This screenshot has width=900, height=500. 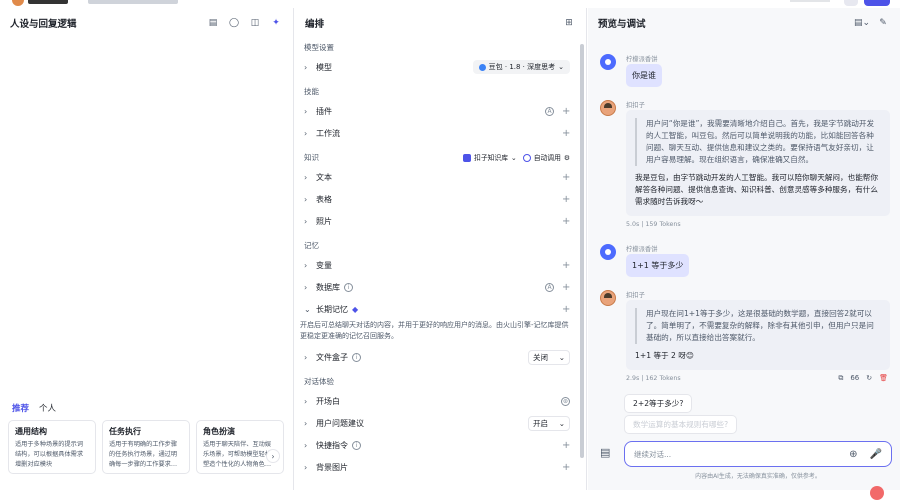 I want to click on file-box-select: 关闭 ⌄, so click(x=549, y=357).